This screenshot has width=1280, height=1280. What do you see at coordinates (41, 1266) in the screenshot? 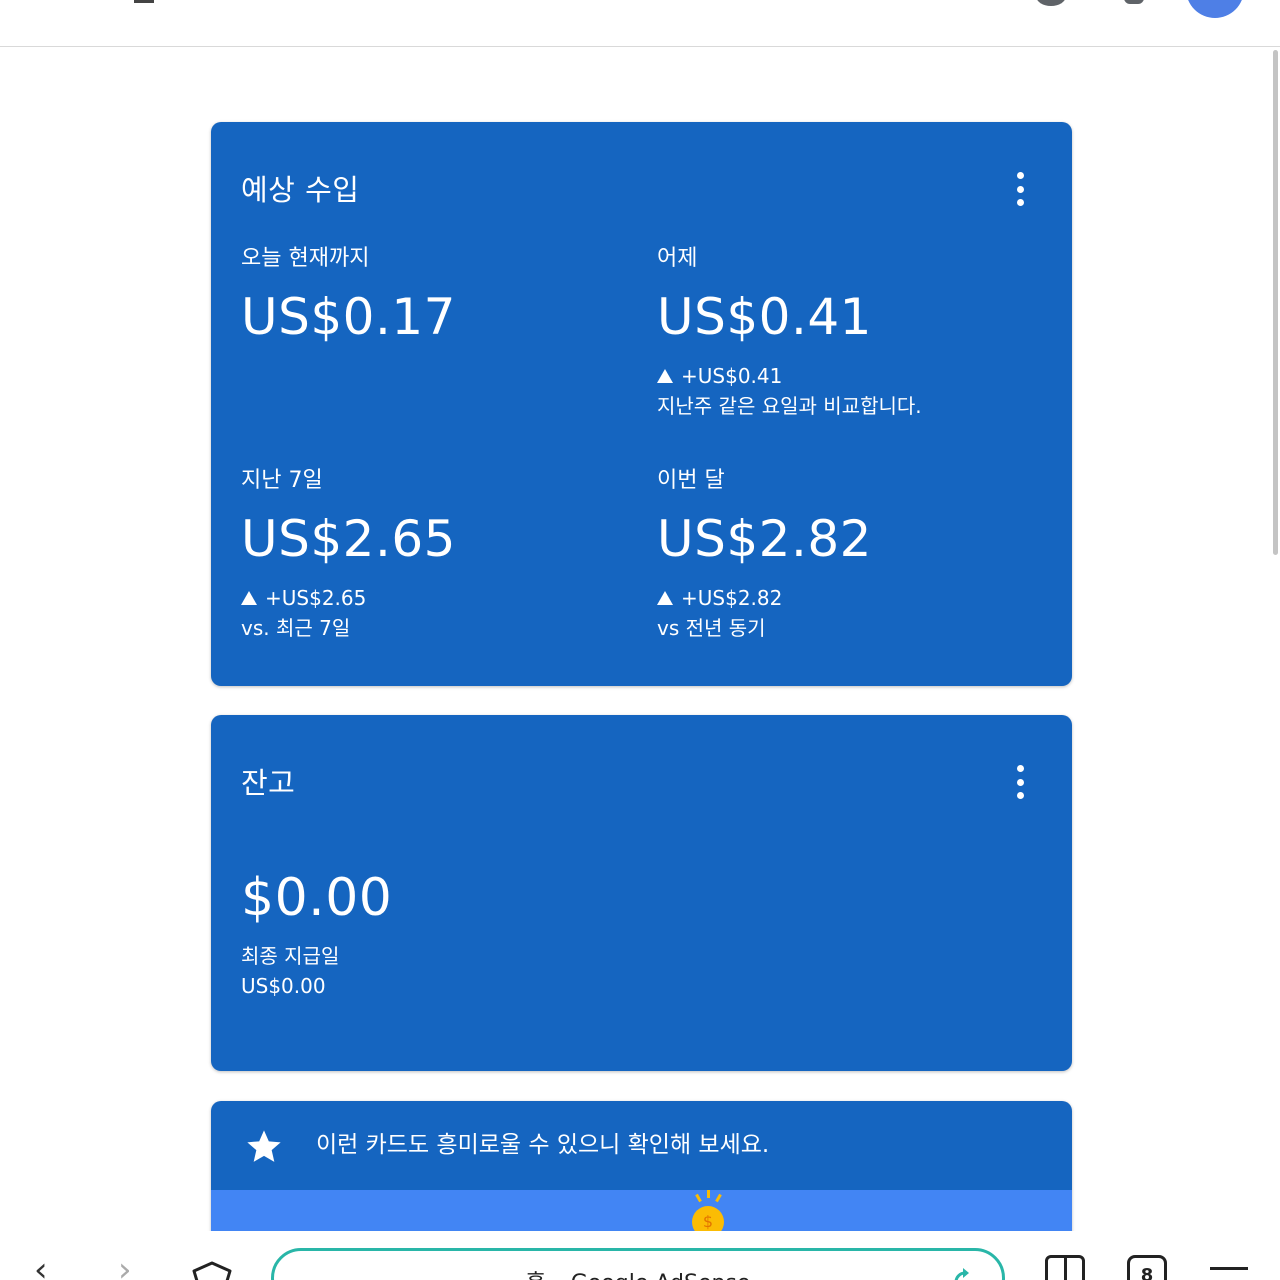
I see `back-icon: ‹` at bounding box center [41, 1266].